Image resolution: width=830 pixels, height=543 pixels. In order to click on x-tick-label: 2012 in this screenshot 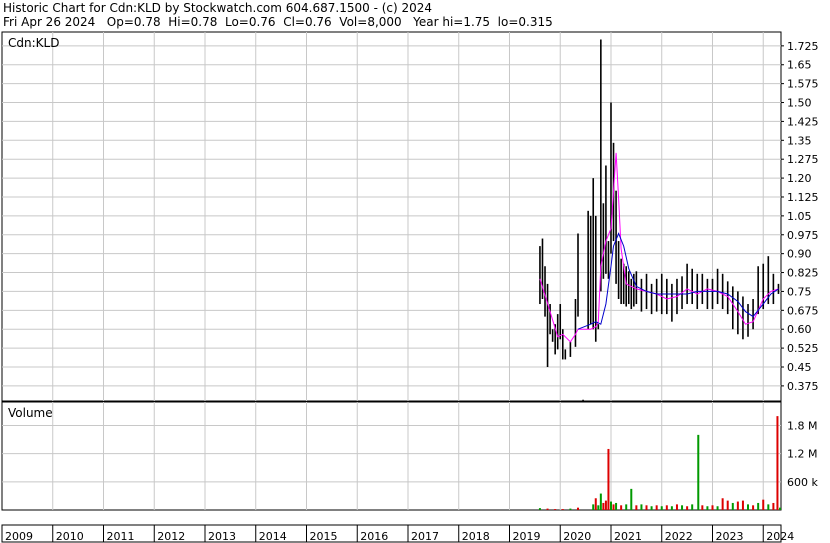, I will do `click(171, 536)`.